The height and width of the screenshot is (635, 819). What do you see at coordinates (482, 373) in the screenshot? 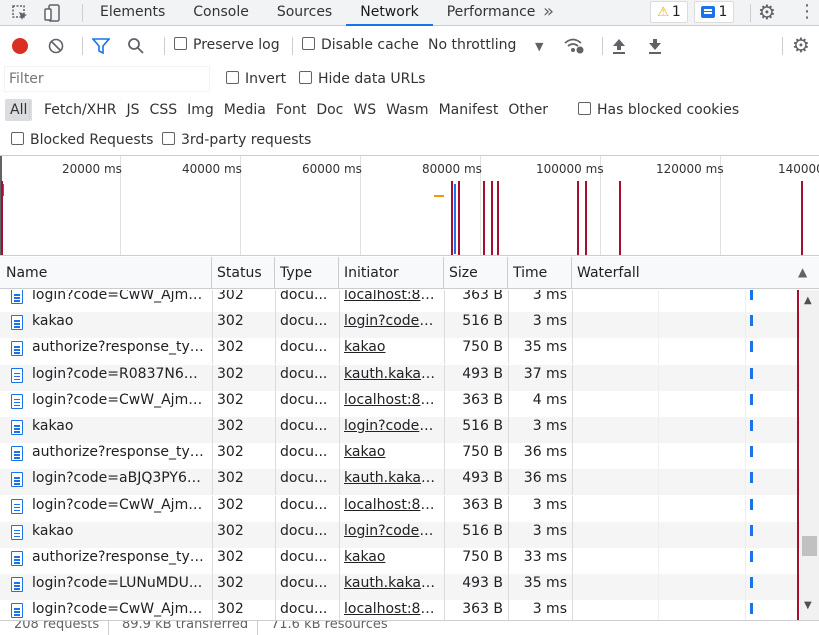
I see `request-size: 493 B` at bounding box center [482, 373].